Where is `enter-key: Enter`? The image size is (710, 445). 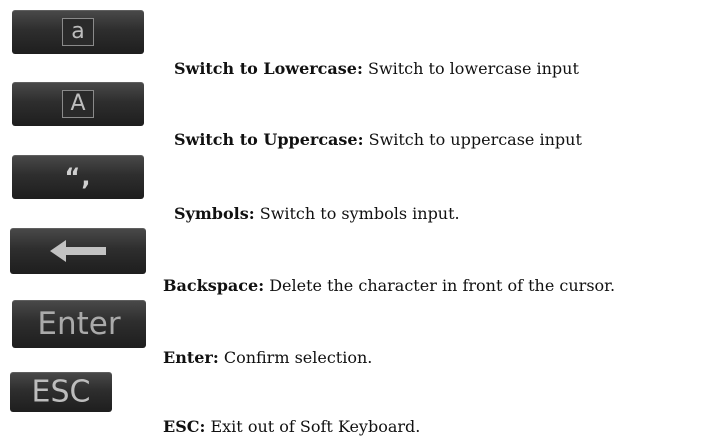
enter-key: Enter is located at coordinates (79, 324).